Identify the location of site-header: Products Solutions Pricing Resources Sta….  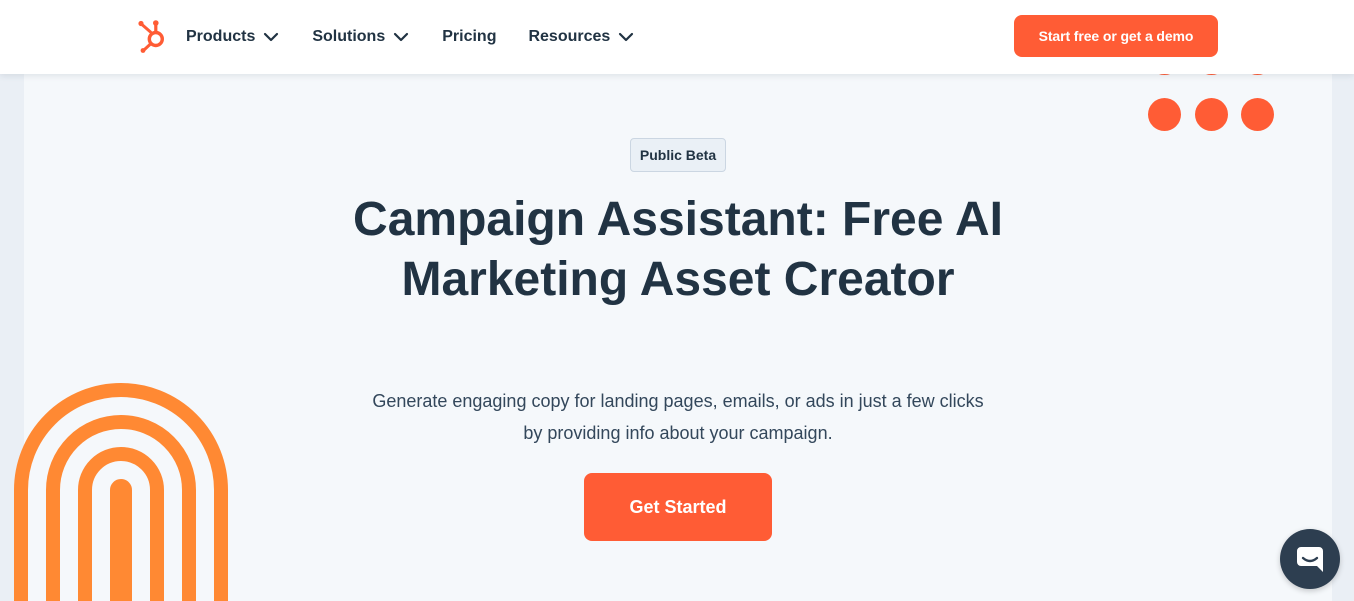
(677, 37).